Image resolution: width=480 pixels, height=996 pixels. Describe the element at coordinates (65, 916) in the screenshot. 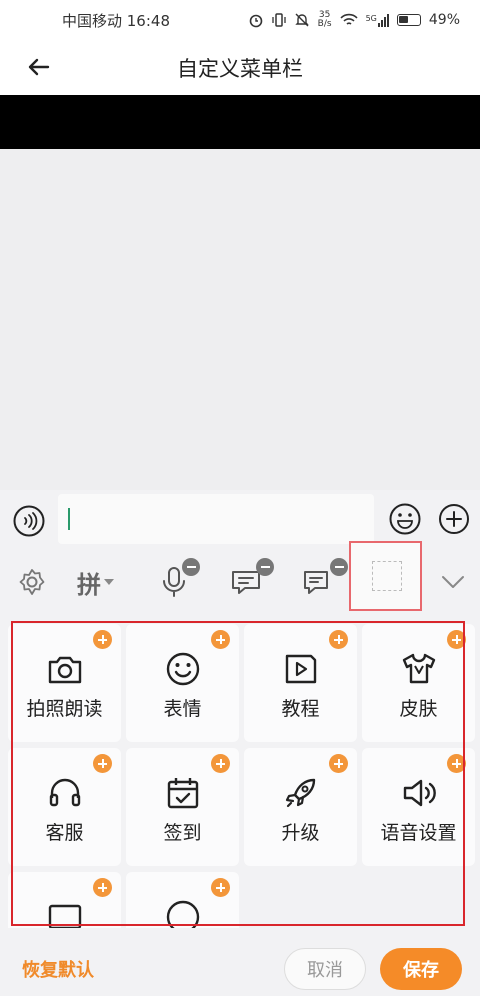

I see `keyboard-icon` at that location.